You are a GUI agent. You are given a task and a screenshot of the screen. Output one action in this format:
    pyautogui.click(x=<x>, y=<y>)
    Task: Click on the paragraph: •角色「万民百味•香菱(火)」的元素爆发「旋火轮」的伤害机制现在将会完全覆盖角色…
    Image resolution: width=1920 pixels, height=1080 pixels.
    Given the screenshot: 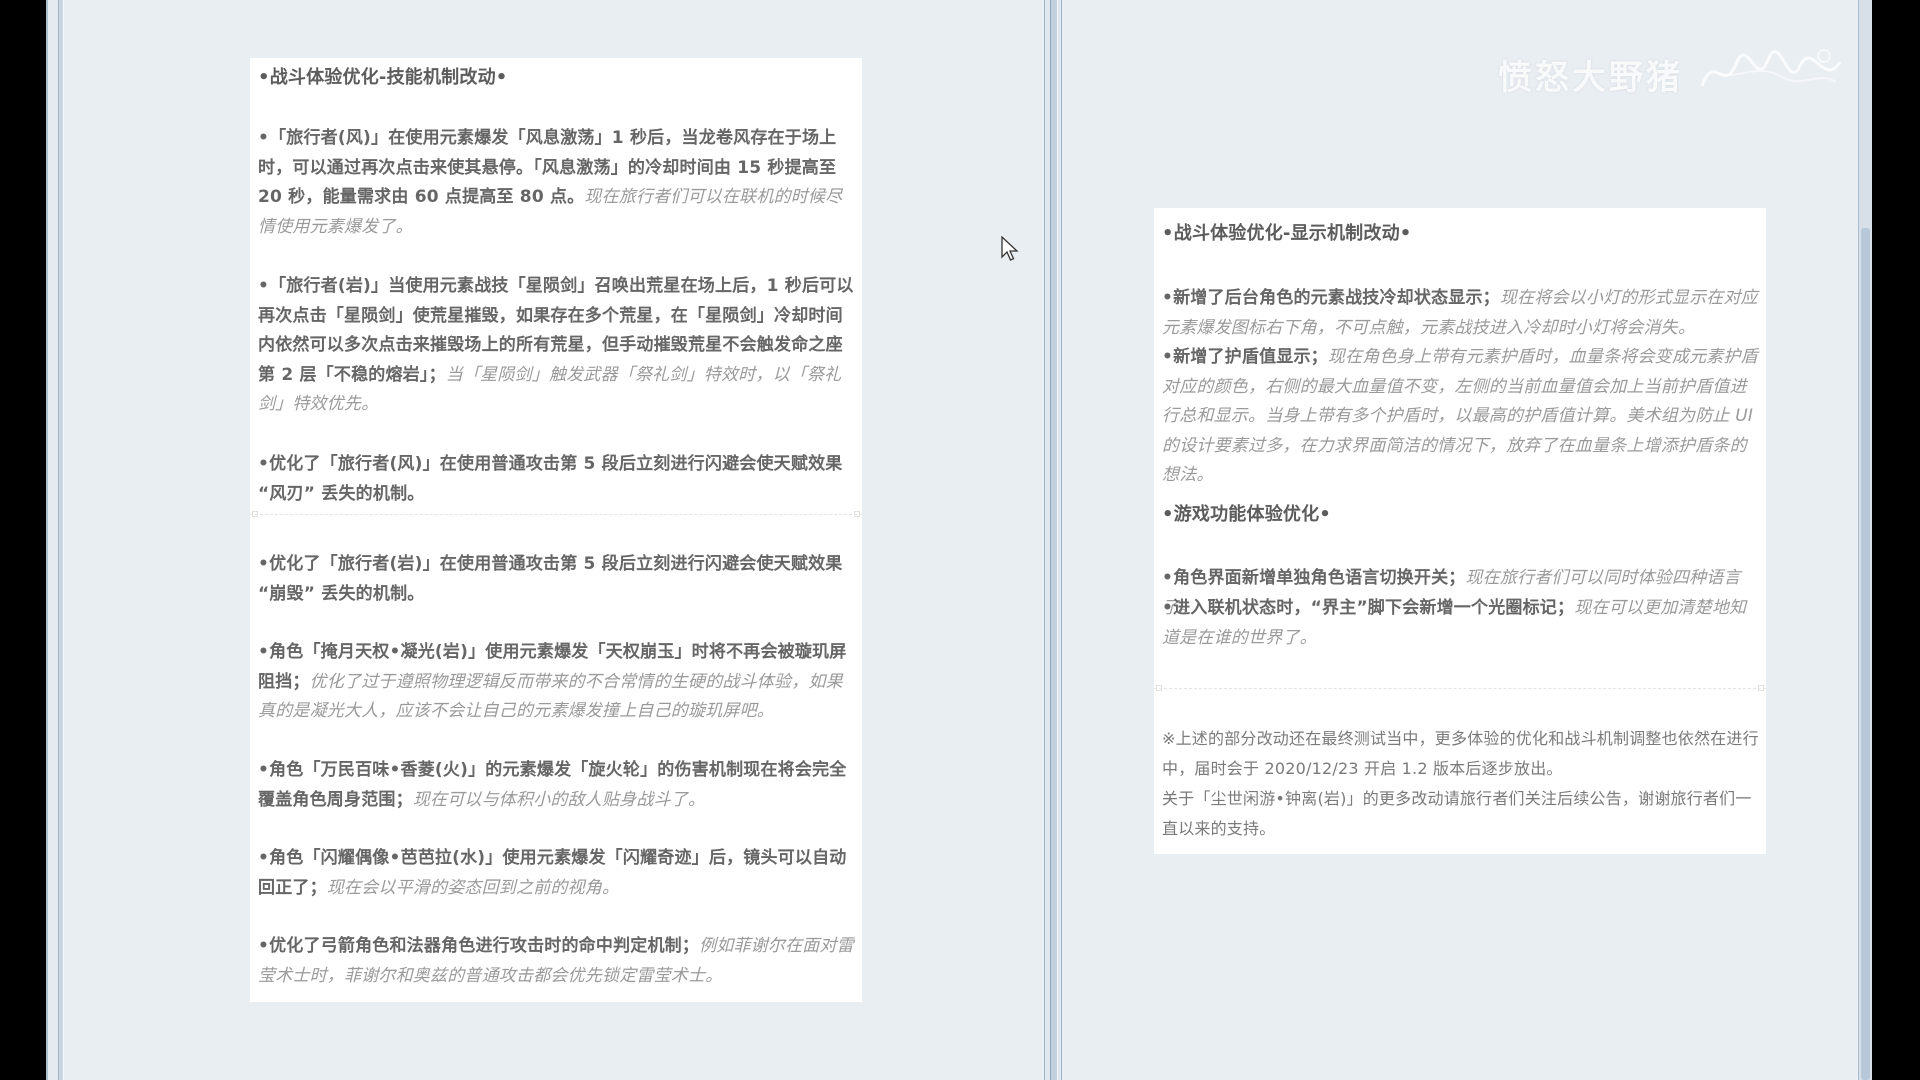 What is the action you would take?
    pyautogui.click(x=557, y=785)
    